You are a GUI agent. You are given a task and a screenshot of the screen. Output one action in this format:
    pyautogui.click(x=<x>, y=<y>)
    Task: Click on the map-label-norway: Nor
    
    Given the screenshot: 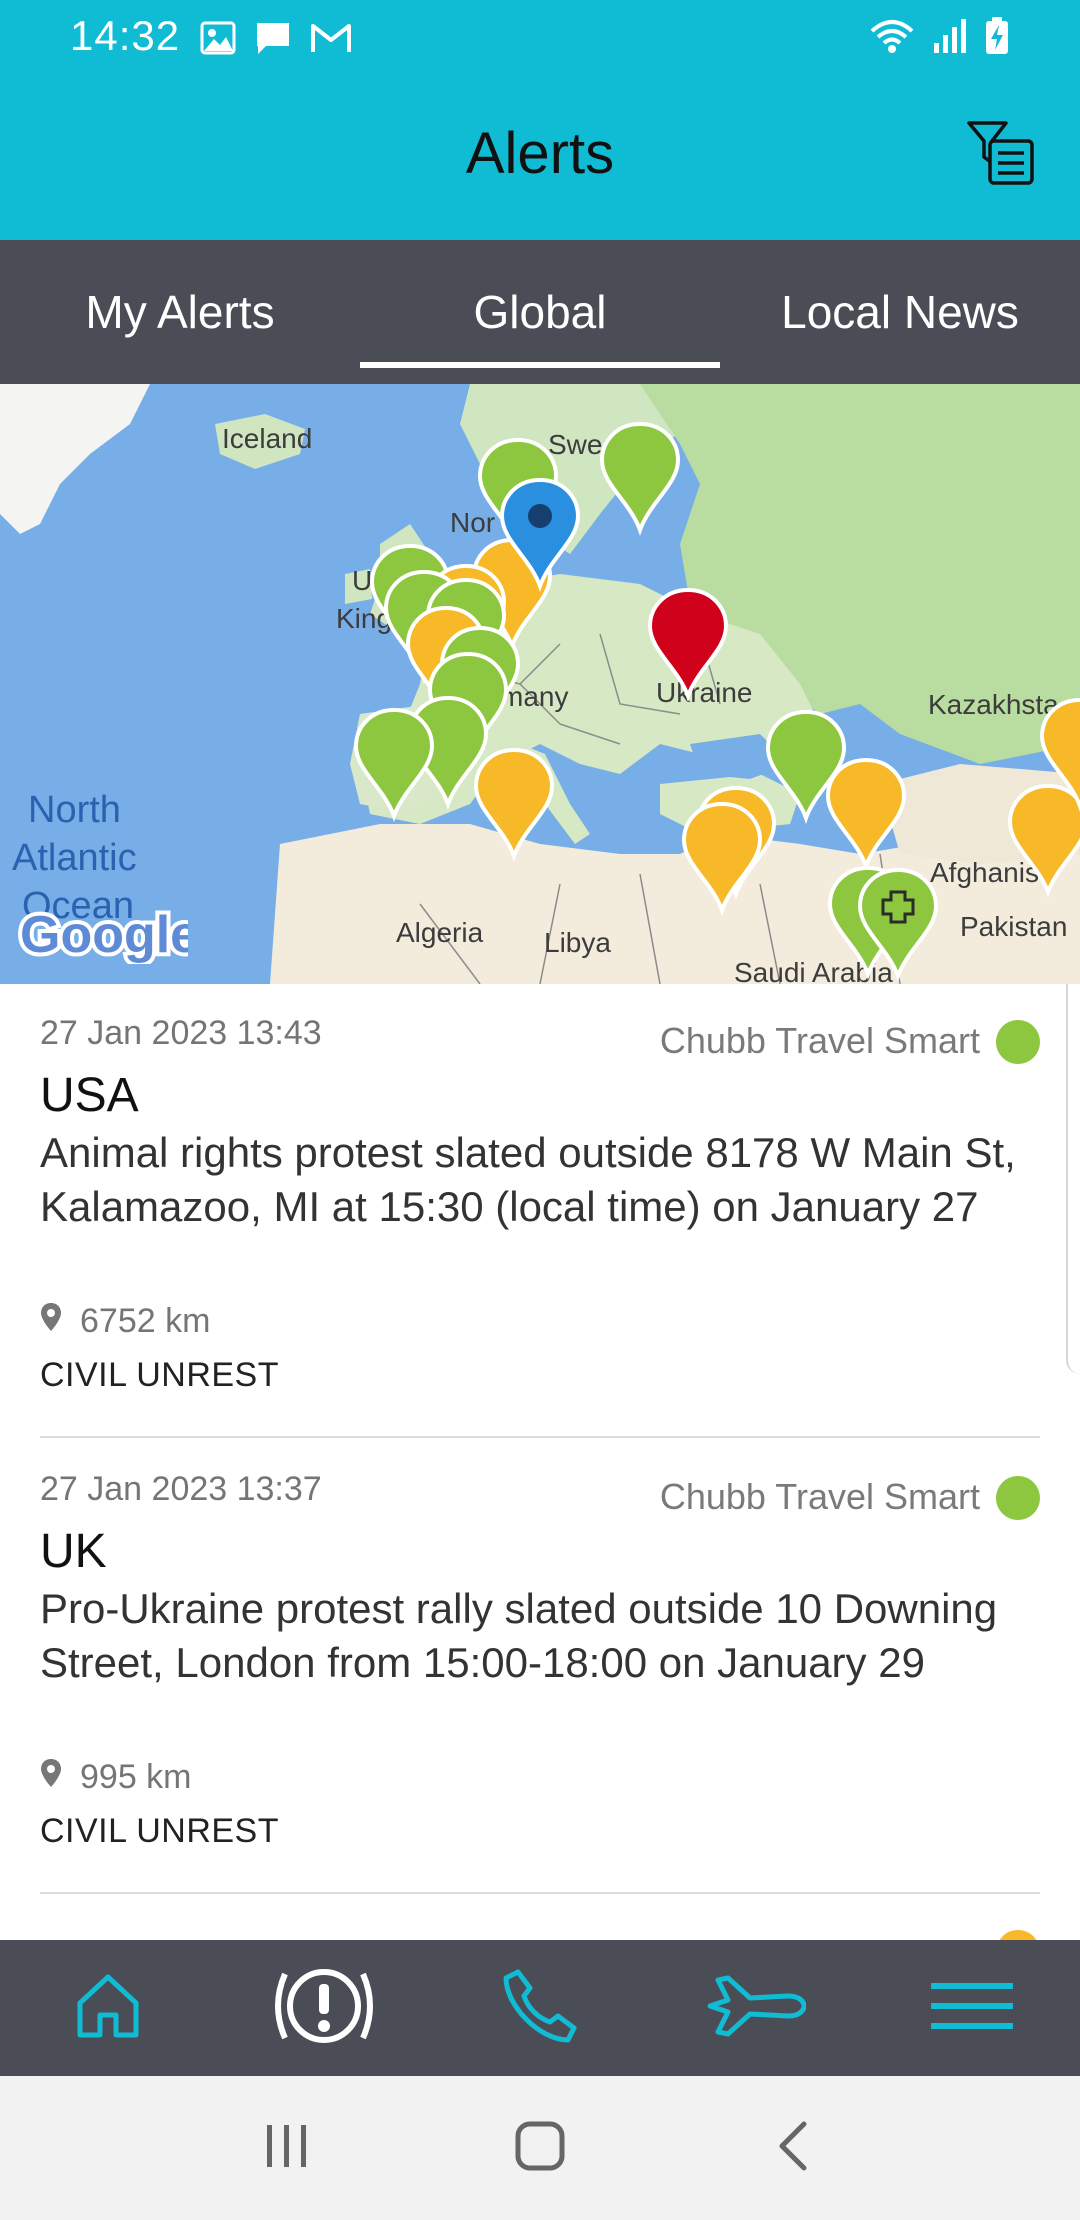 What is the action you would take?
    pyautogui.click(x=472, y=522)
    